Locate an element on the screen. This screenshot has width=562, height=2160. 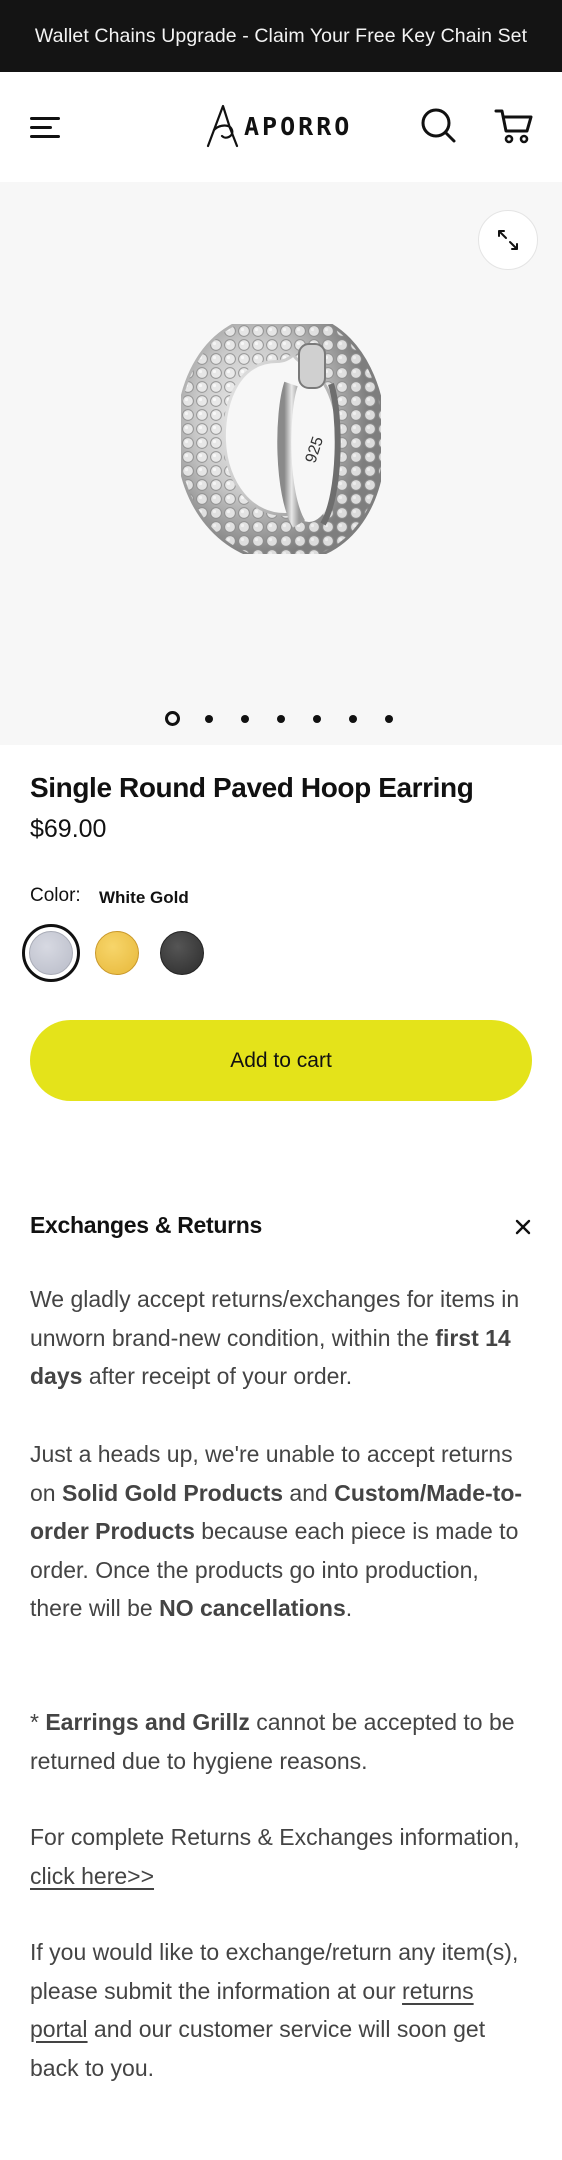
swatch-black is located at coordinates (182, 953).